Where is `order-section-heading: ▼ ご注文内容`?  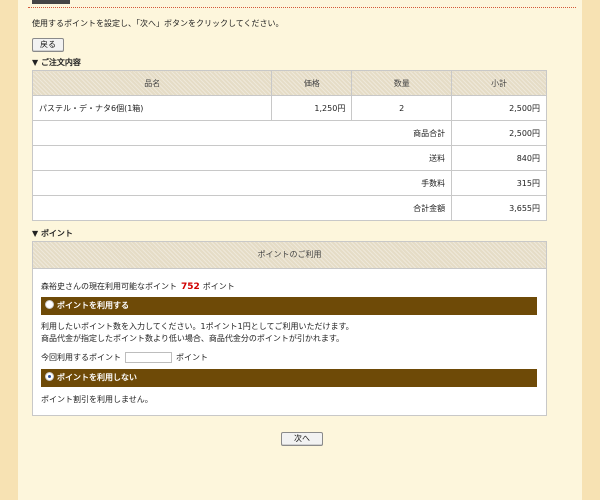
order-section-heading: ▼ ご注文内容 is located at coordinates (56, 62).